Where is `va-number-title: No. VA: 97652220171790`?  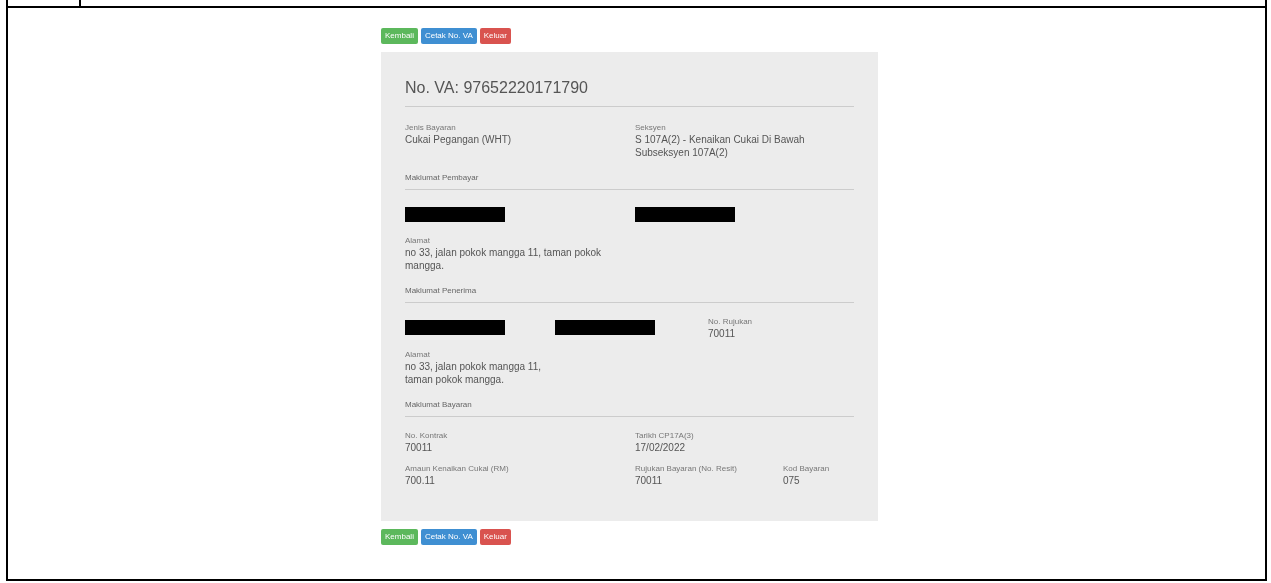 va-number-title: No. VA: 97652220171790 is located at coordinates (497, 88).